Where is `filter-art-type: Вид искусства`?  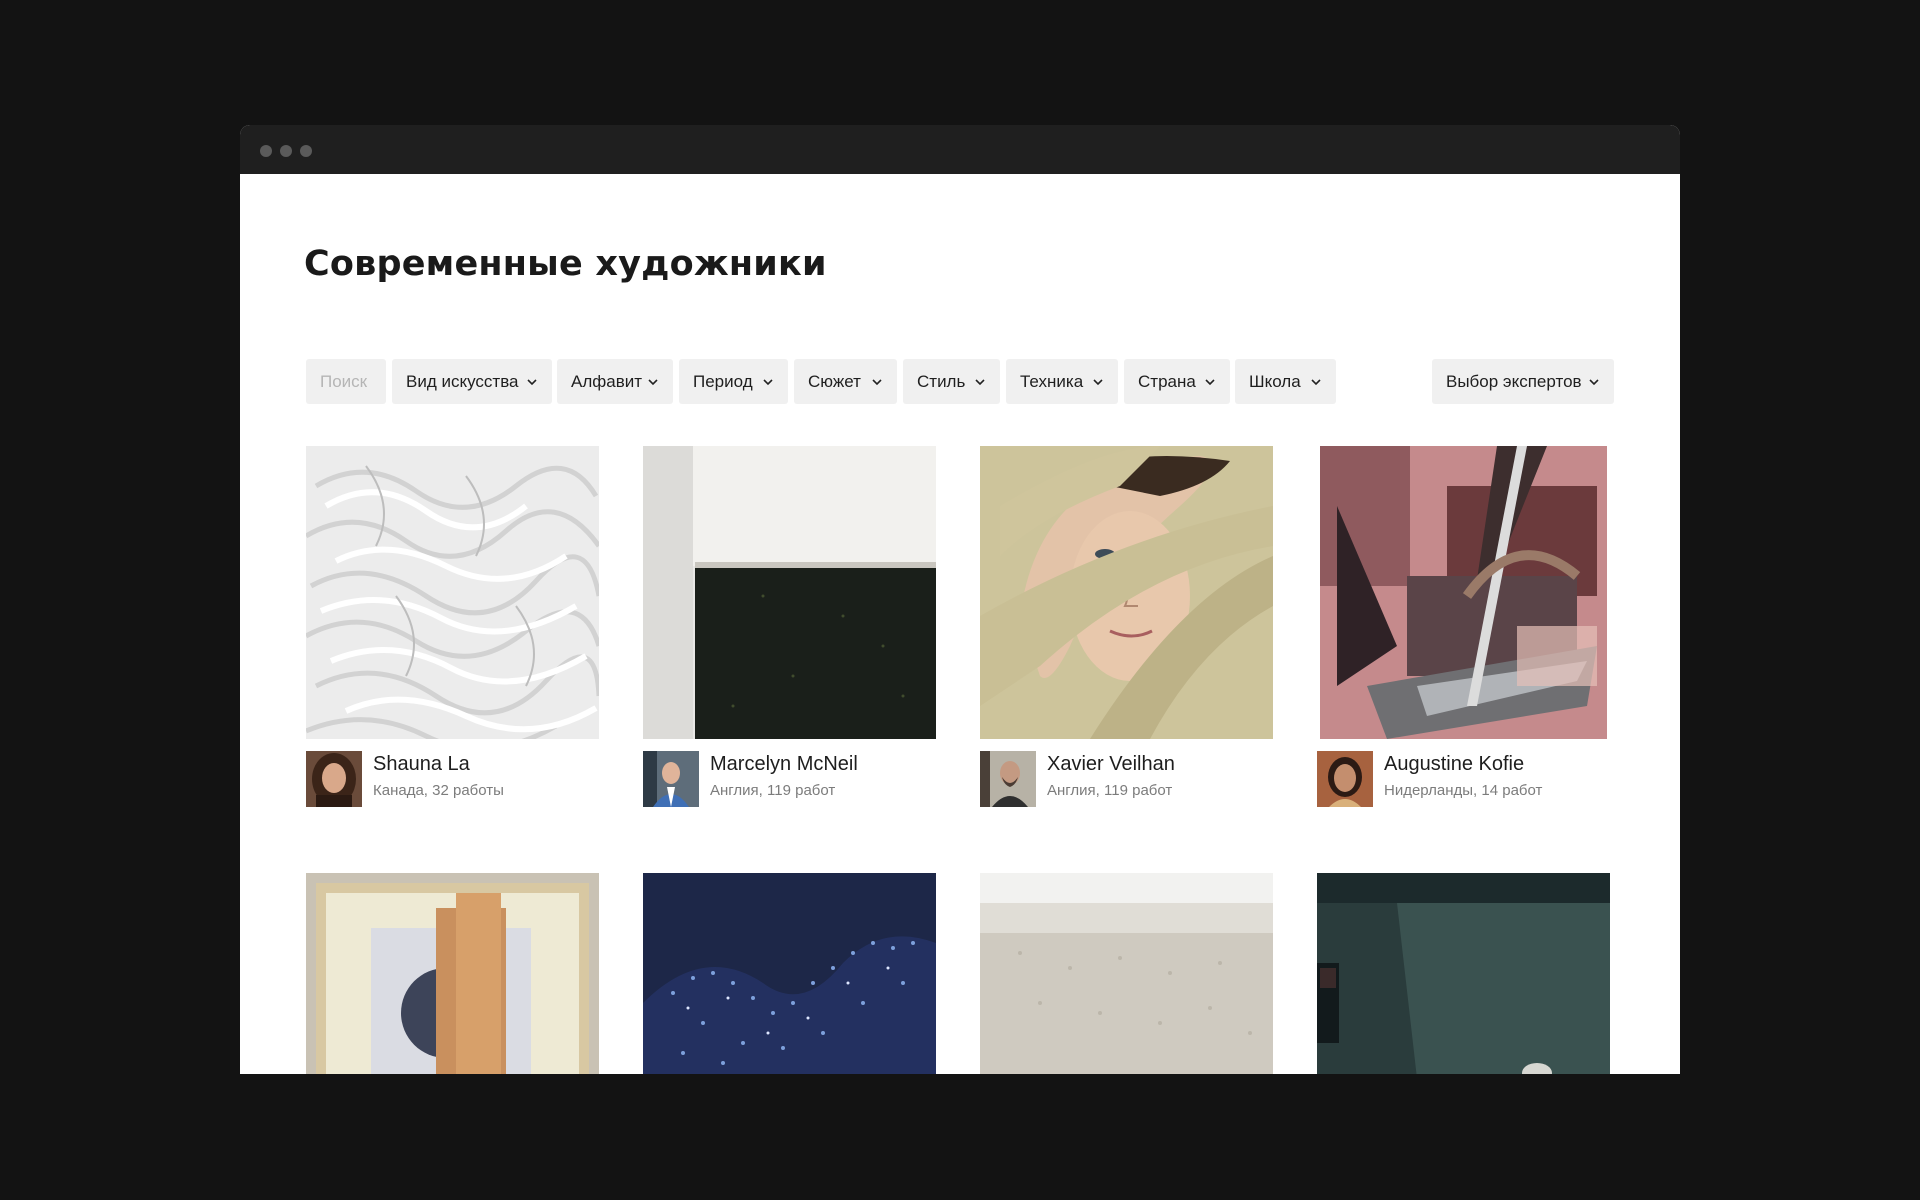
filter-art-type: Вид искусства is located at coordinates (472, 381).